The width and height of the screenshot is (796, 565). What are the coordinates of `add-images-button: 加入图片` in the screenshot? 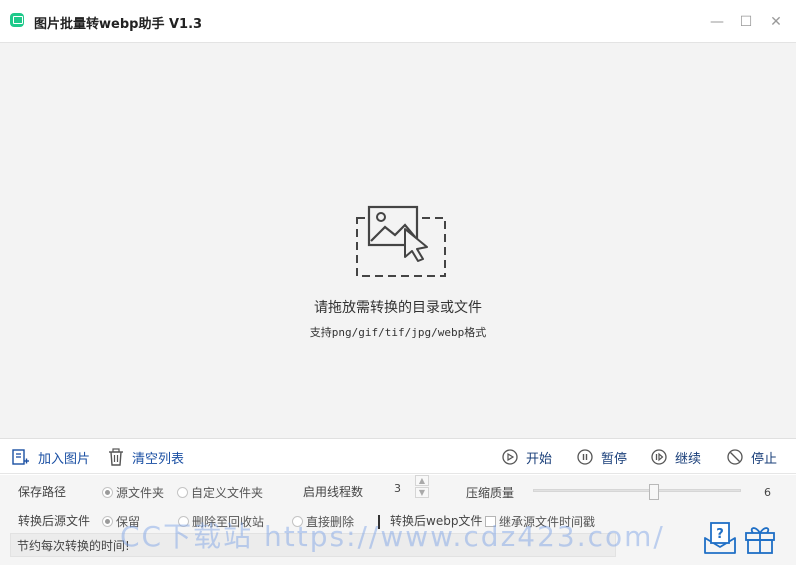 It's located at (51, 457).